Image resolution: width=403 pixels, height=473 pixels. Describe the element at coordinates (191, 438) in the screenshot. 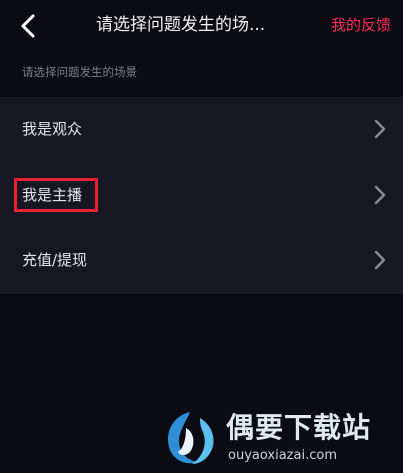

I see `watermark-logo-icon` at that location.